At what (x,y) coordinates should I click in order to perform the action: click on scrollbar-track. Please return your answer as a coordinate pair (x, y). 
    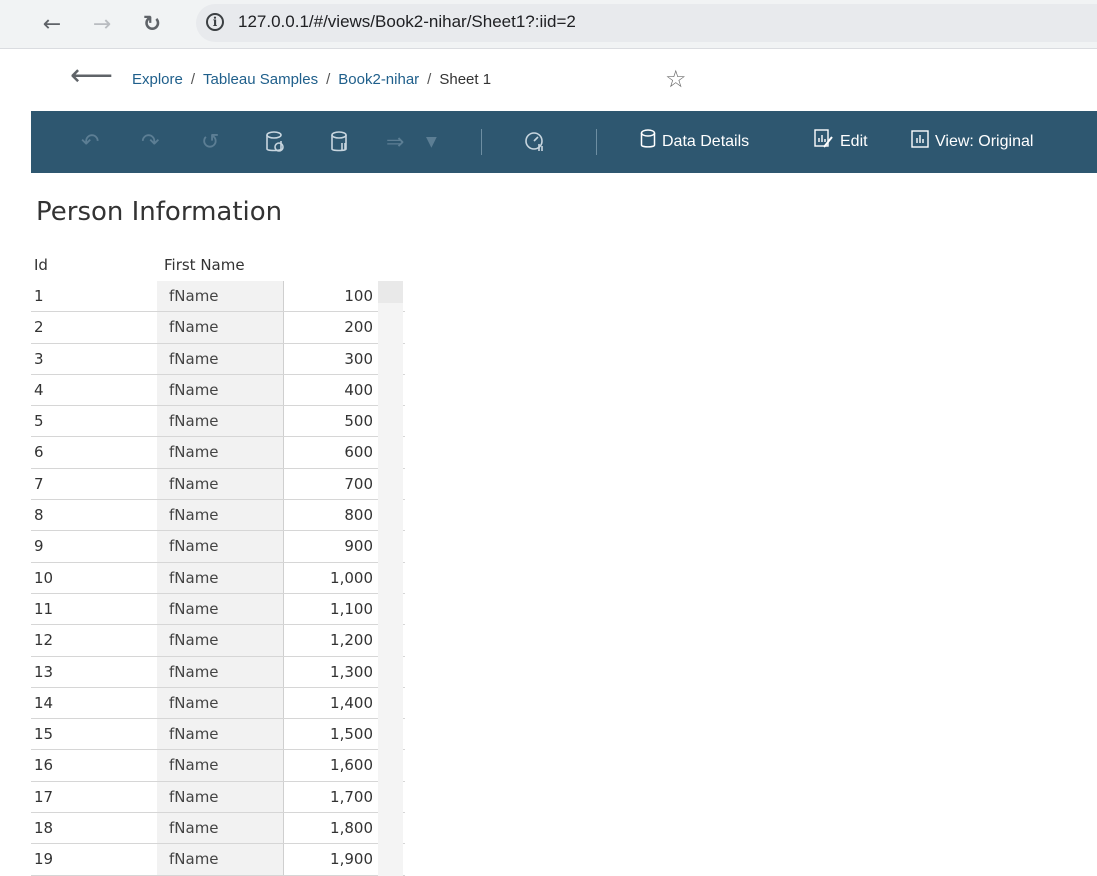
    Looking at the image, I should click on (390, 589).